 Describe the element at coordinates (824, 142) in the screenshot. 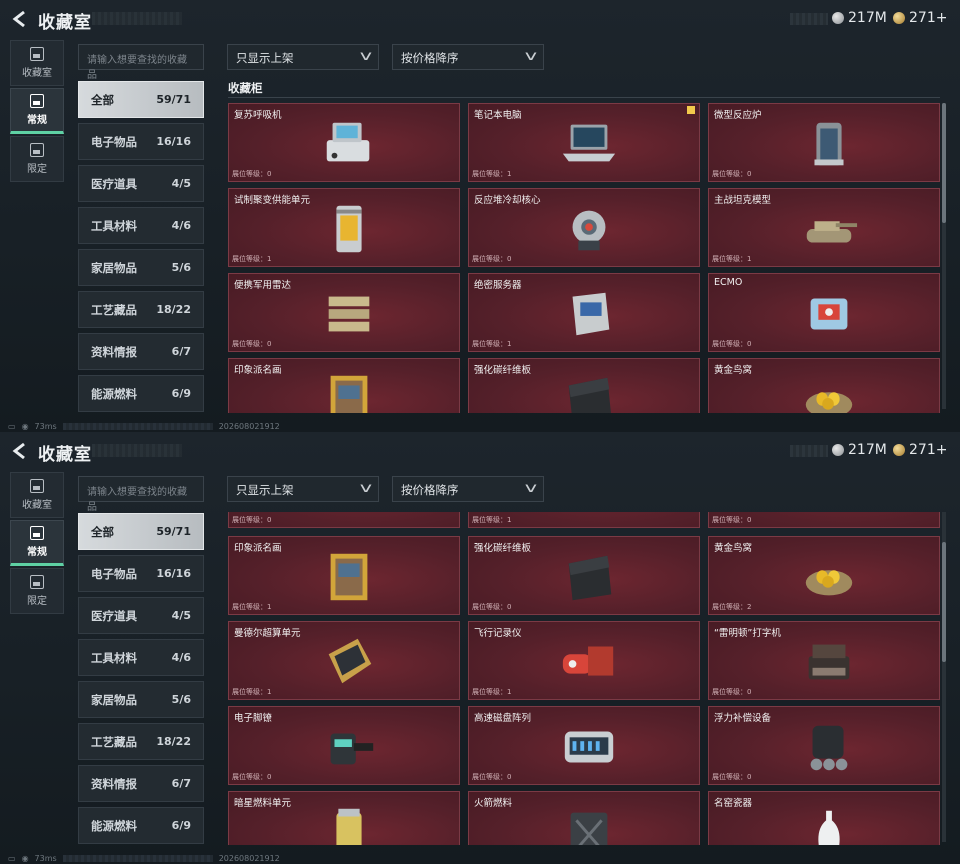

I see `collection-card: 微型反应炉 展位等级：0` at that location.